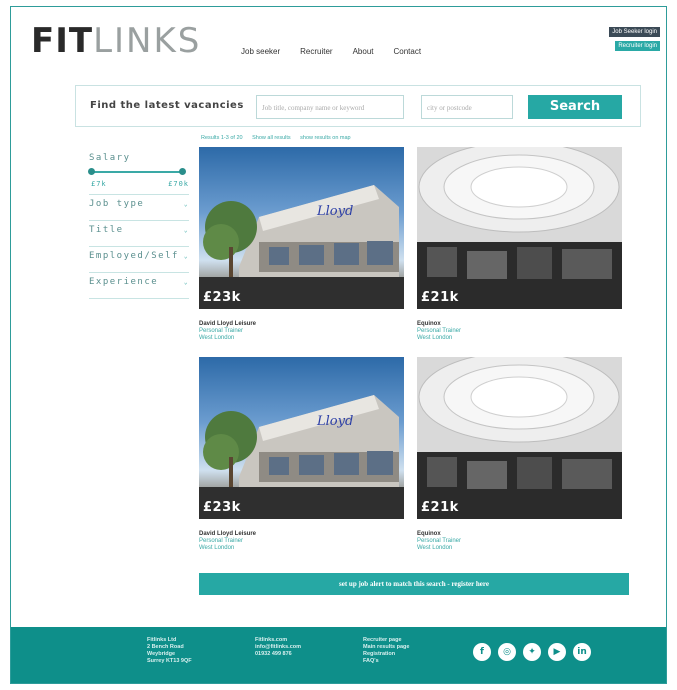  Describe the element at coordinates (161, 654) in the screenshot. I see `footer-line: Weybridge` at that location.